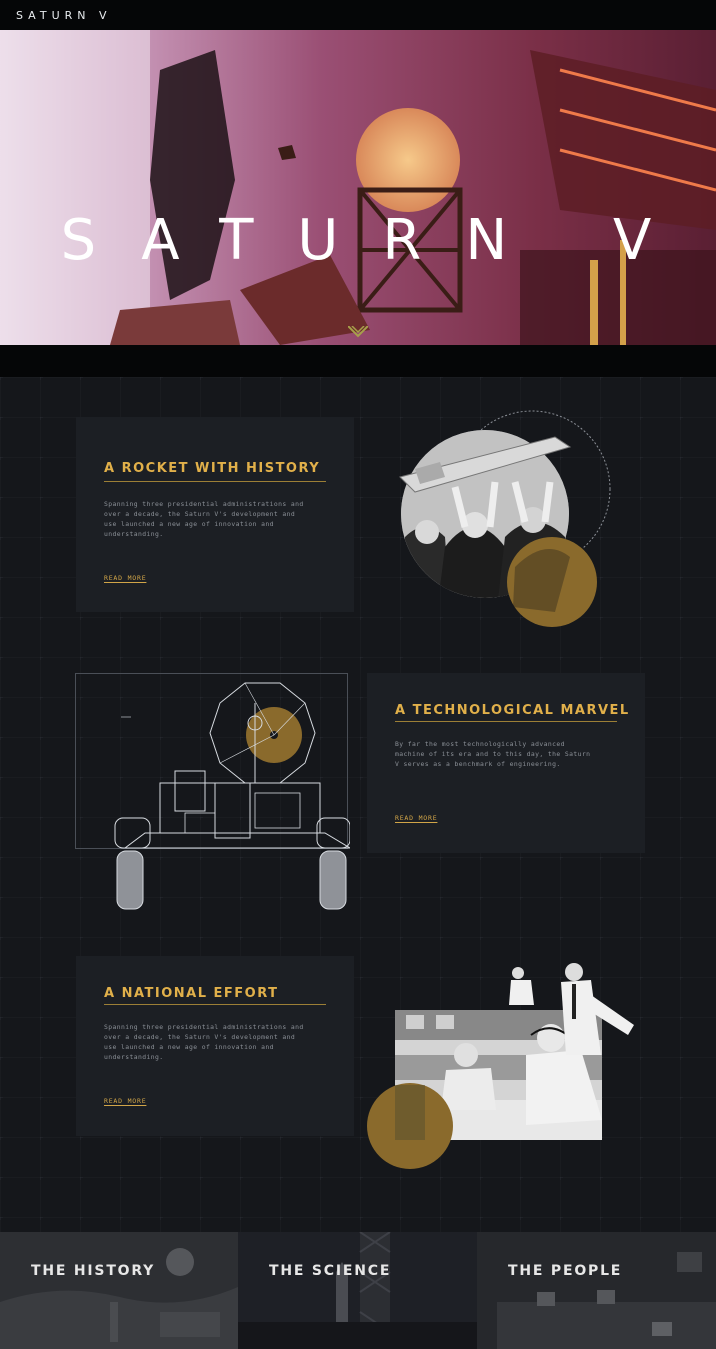 The height and width of the screenshot is (1349, 716). Describe the element at coordinates (358, 332) in the screenshot. I see `chevron-down-icon` at that location.